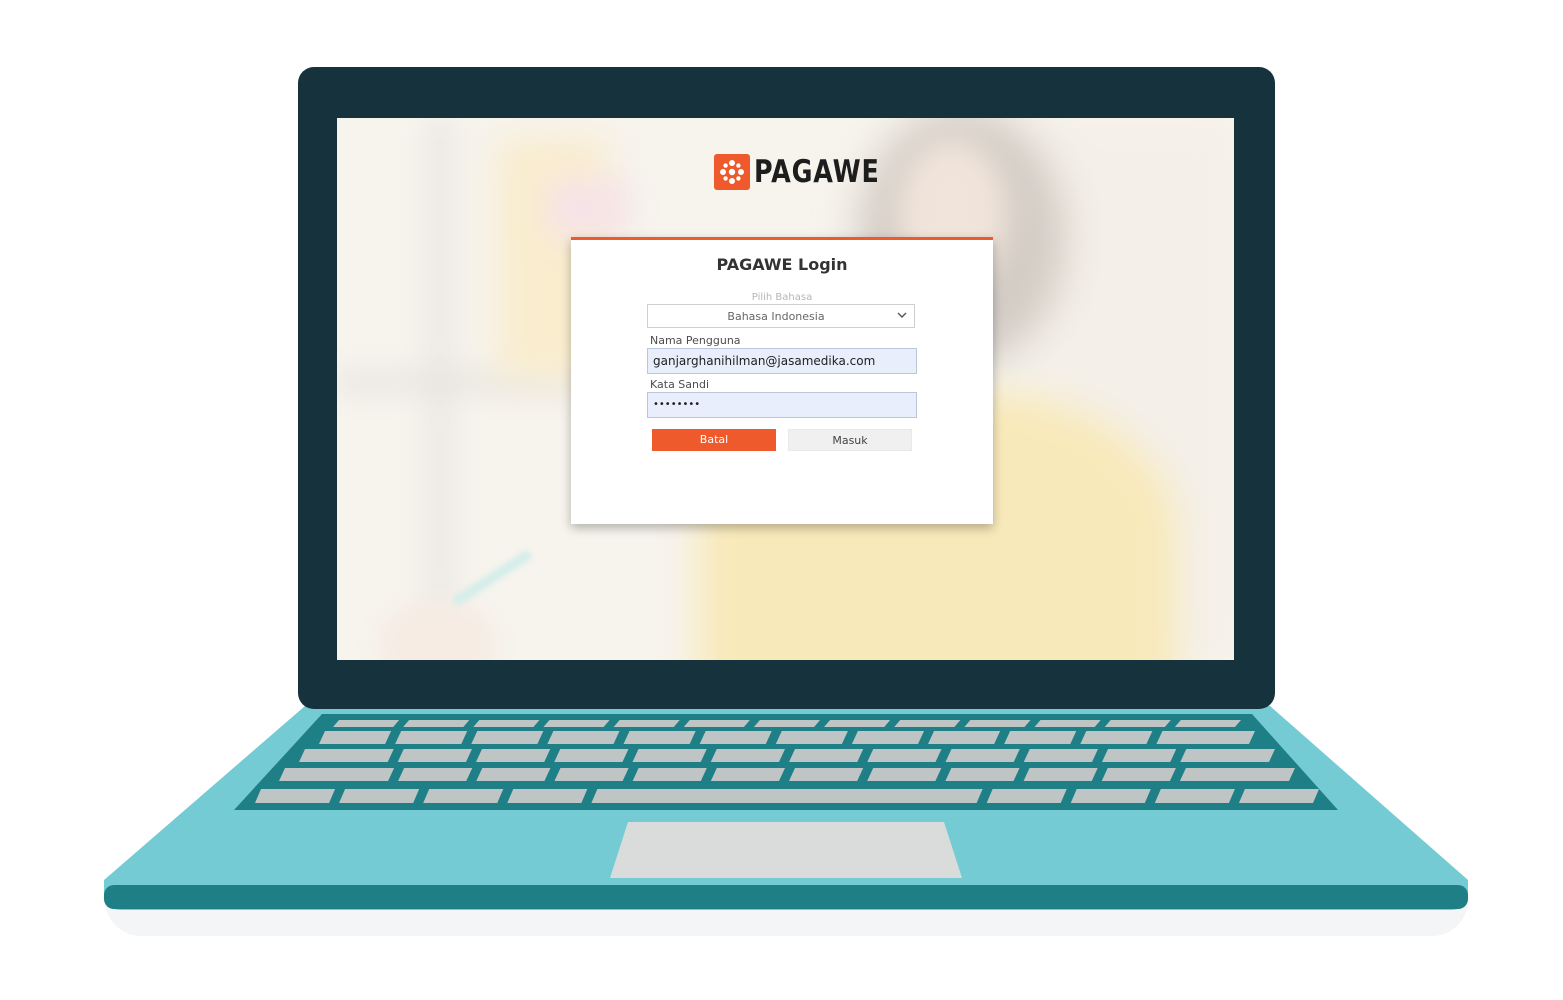 The height and width of the screenshot is (1000, 1563). I want to click on pagawe-logo: PAGAWE, so click(810, 172).